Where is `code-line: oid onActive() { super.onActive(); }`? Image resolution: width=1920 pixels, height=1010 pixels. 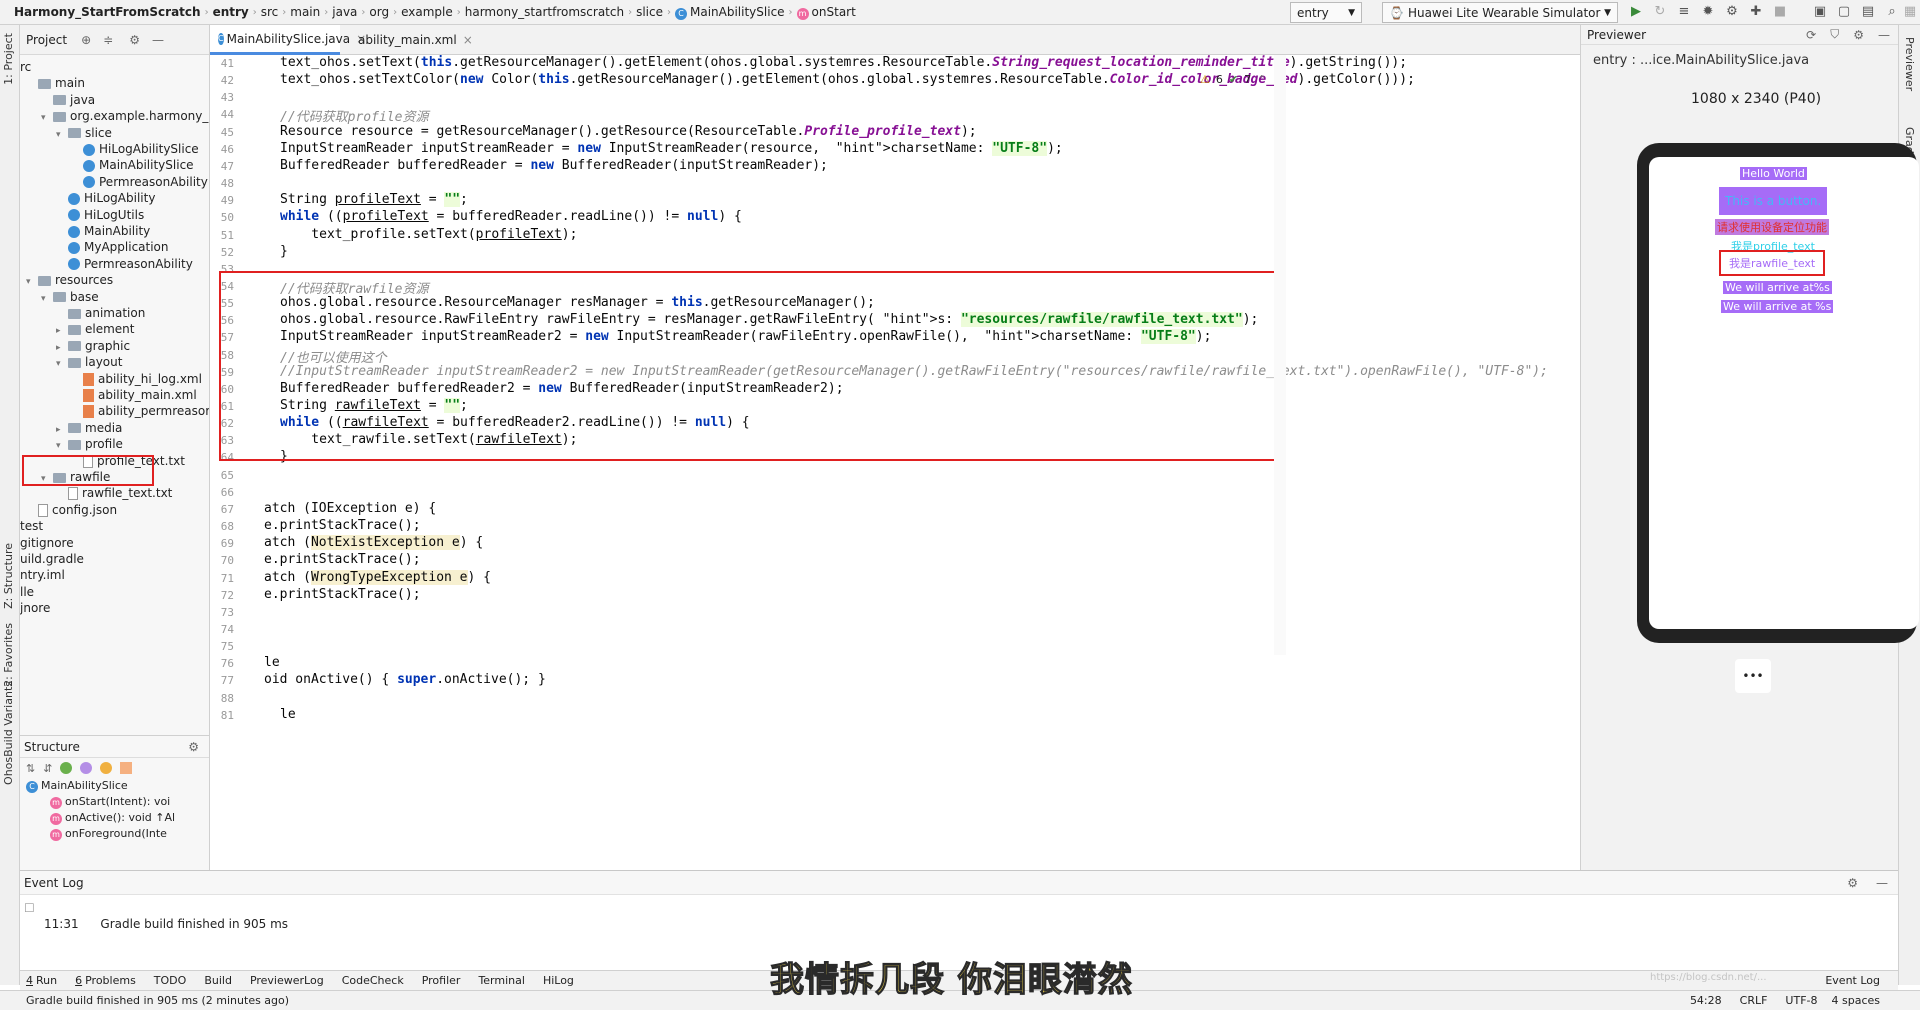 code-line: oid onActive() { super.onActive(); } is located at coordinates (405, 679).